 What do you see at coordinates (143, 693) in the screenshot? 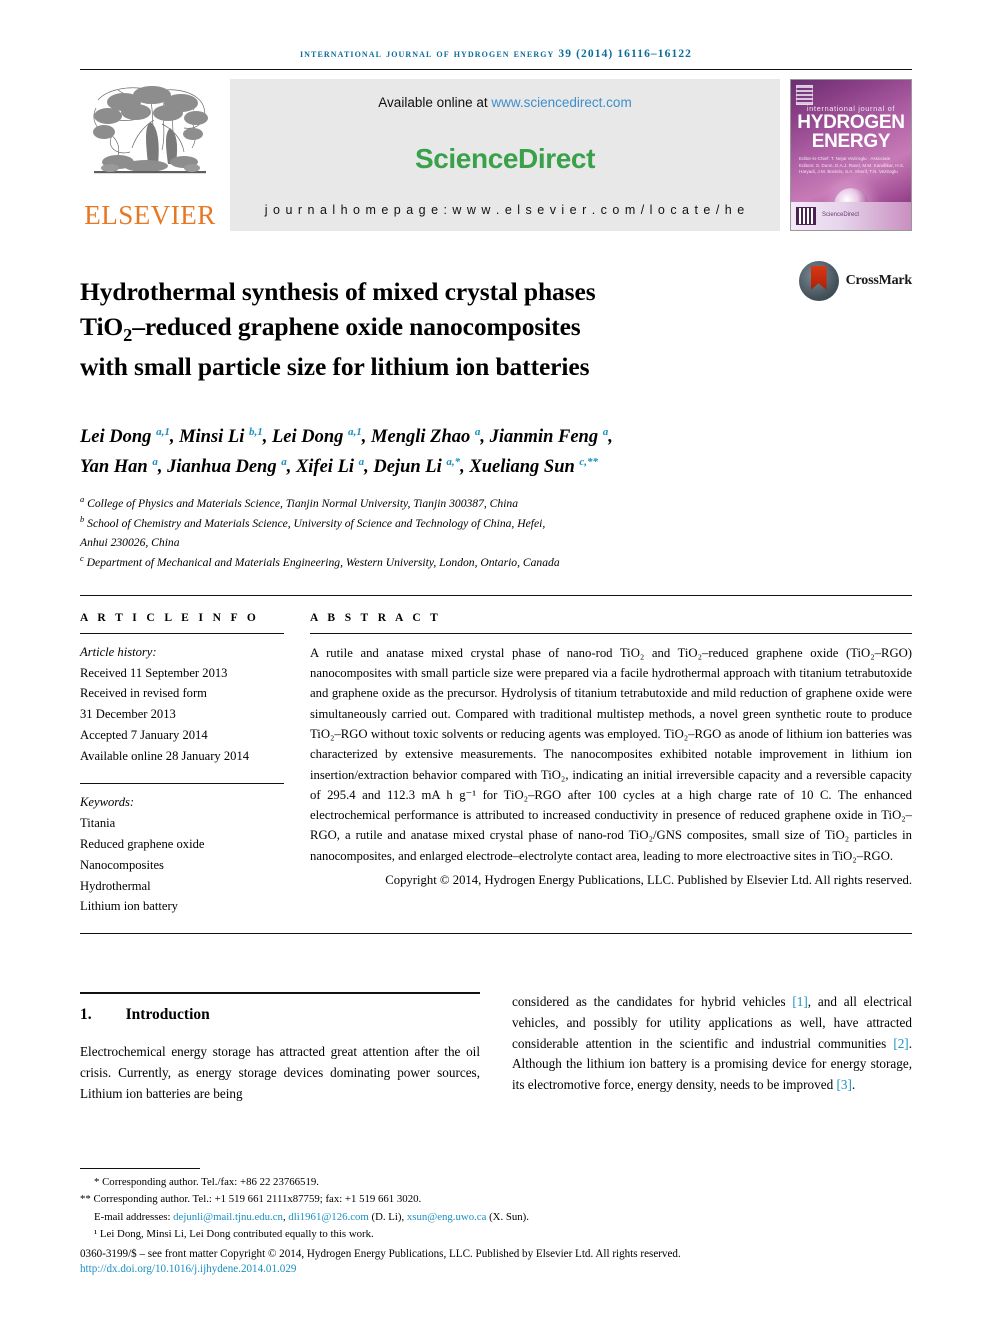
I see `history-item-1: Received in revised form` at bounding box center [143, 693].